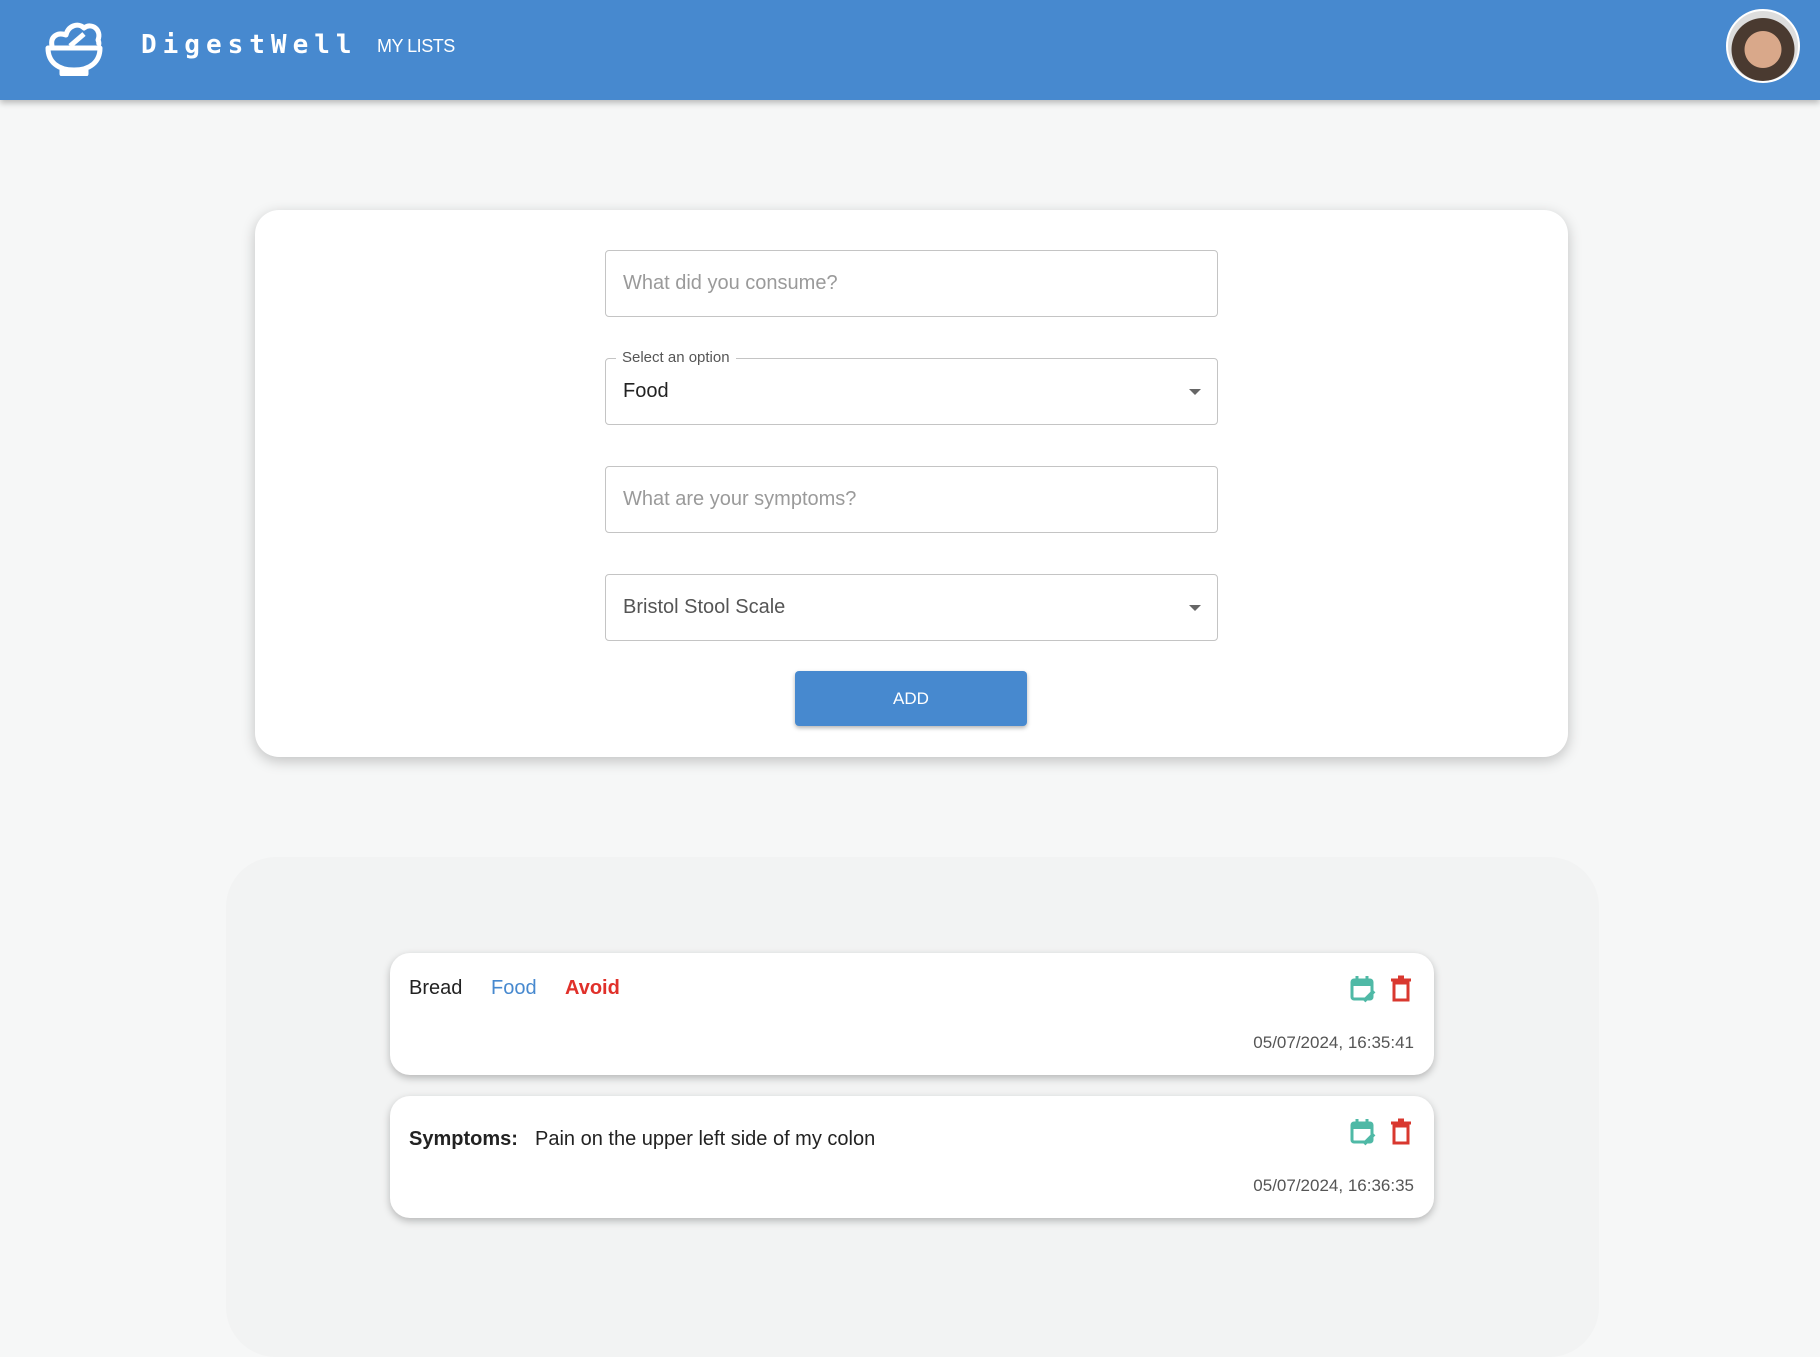 The height and width of the screenshot is (1357, 1820). I want to click on avatar, so click(1763, 46).